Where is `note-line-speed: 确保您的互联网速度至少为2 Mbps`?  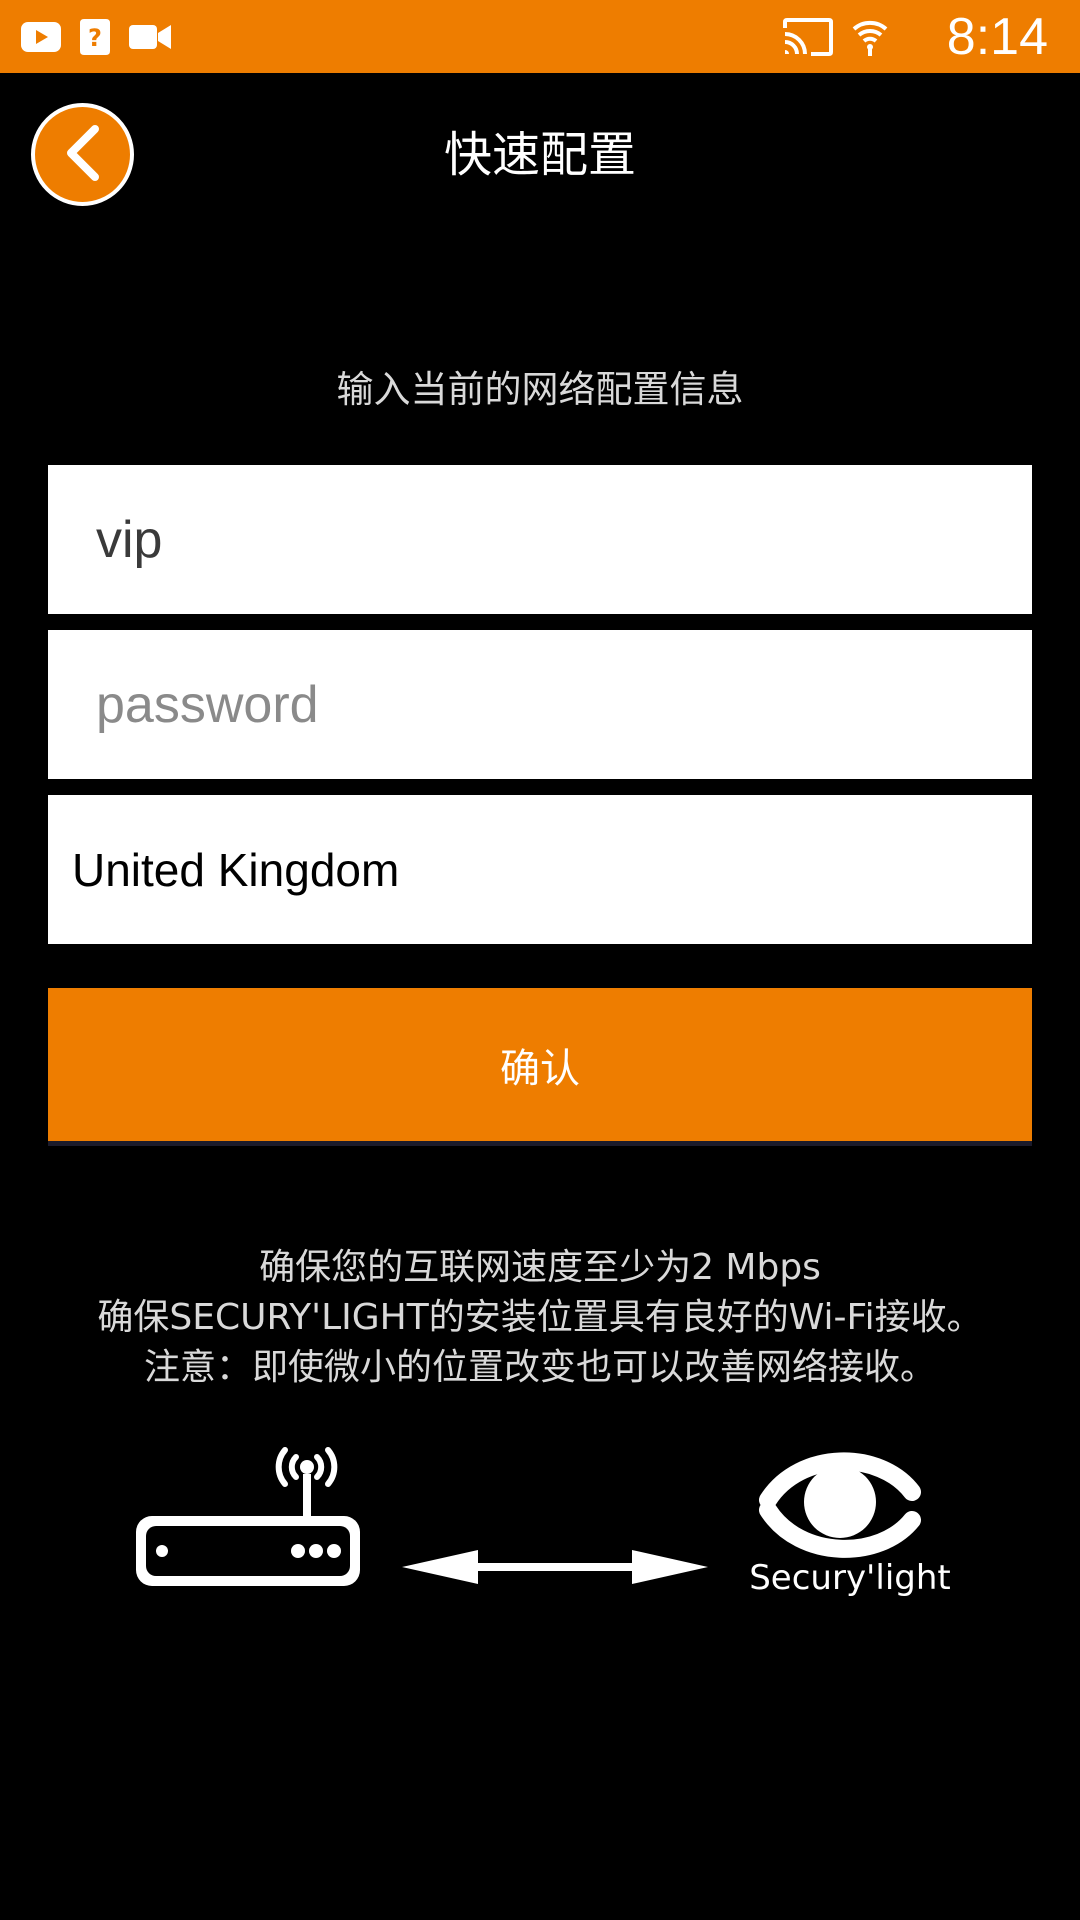
note-line-speed: 确保您的互联网速度至少为2 Mbps is located at coordinates (540, 1267).